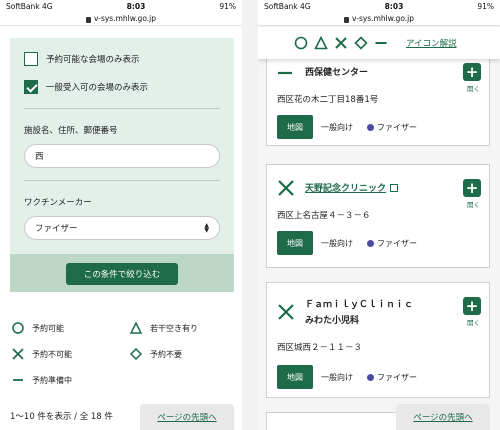 This screenshot has width=500, height=430. What do you see at coordinates (48, 328) in the screenshot?
I see `legend-label: 予約可能` at bounding box center [48, 328].